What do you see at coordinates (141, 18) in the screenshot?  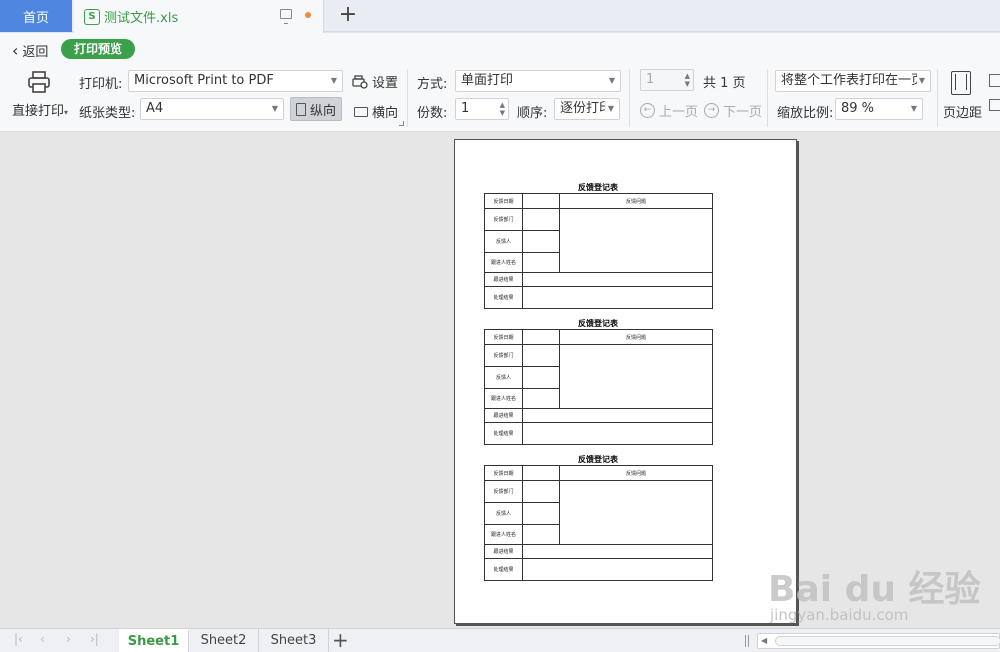 I see `tab-file-label: 测试文件.xls` at bounding box center [141, 18].